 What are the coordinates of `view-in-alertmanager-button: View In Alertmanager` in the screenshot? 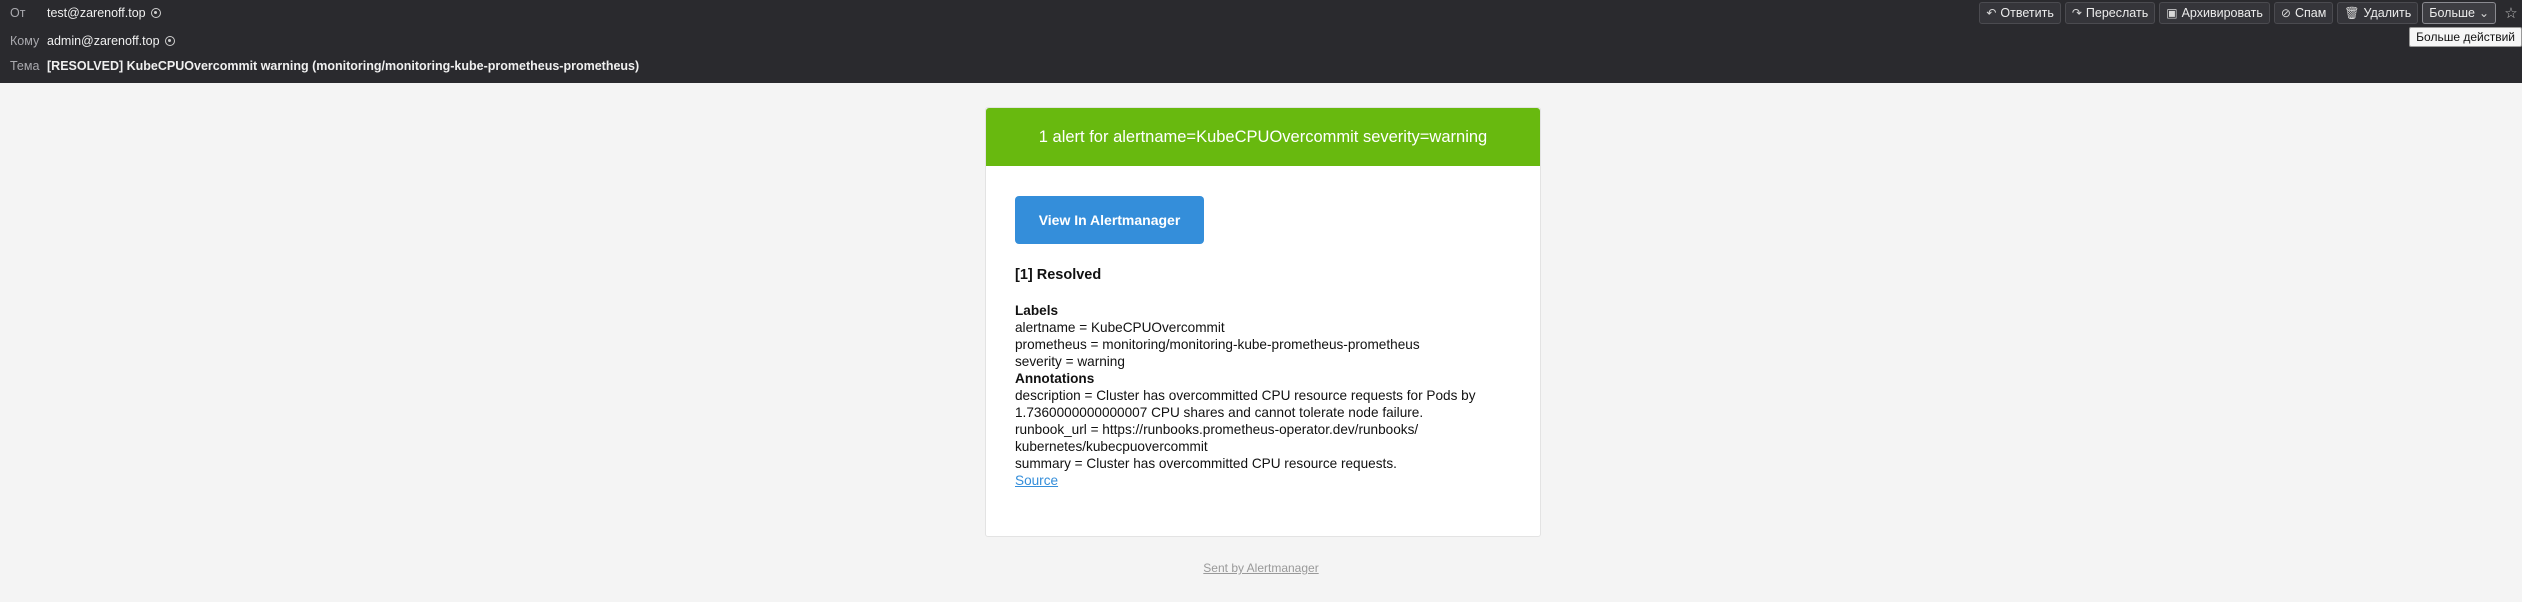 It's located at (1109, 220).